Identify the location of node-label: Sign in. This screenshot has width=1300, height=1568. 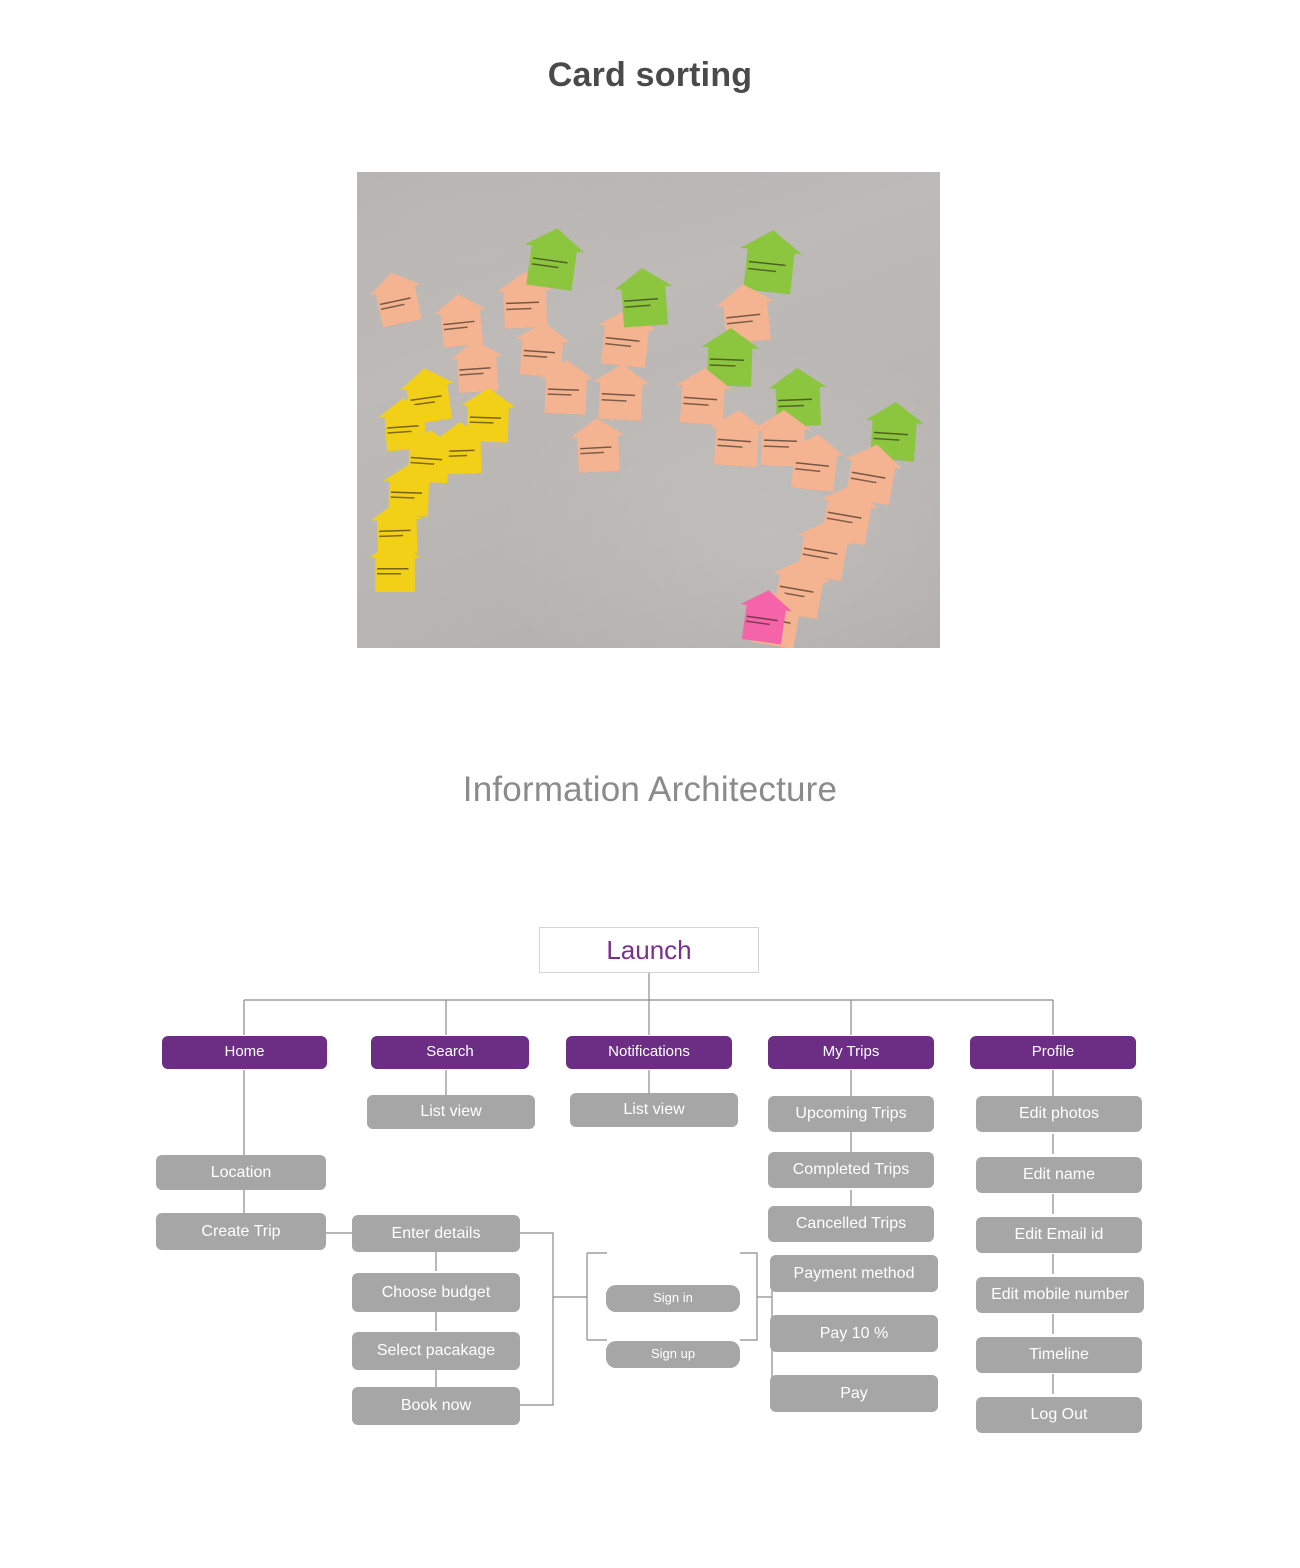
(673, 1298).